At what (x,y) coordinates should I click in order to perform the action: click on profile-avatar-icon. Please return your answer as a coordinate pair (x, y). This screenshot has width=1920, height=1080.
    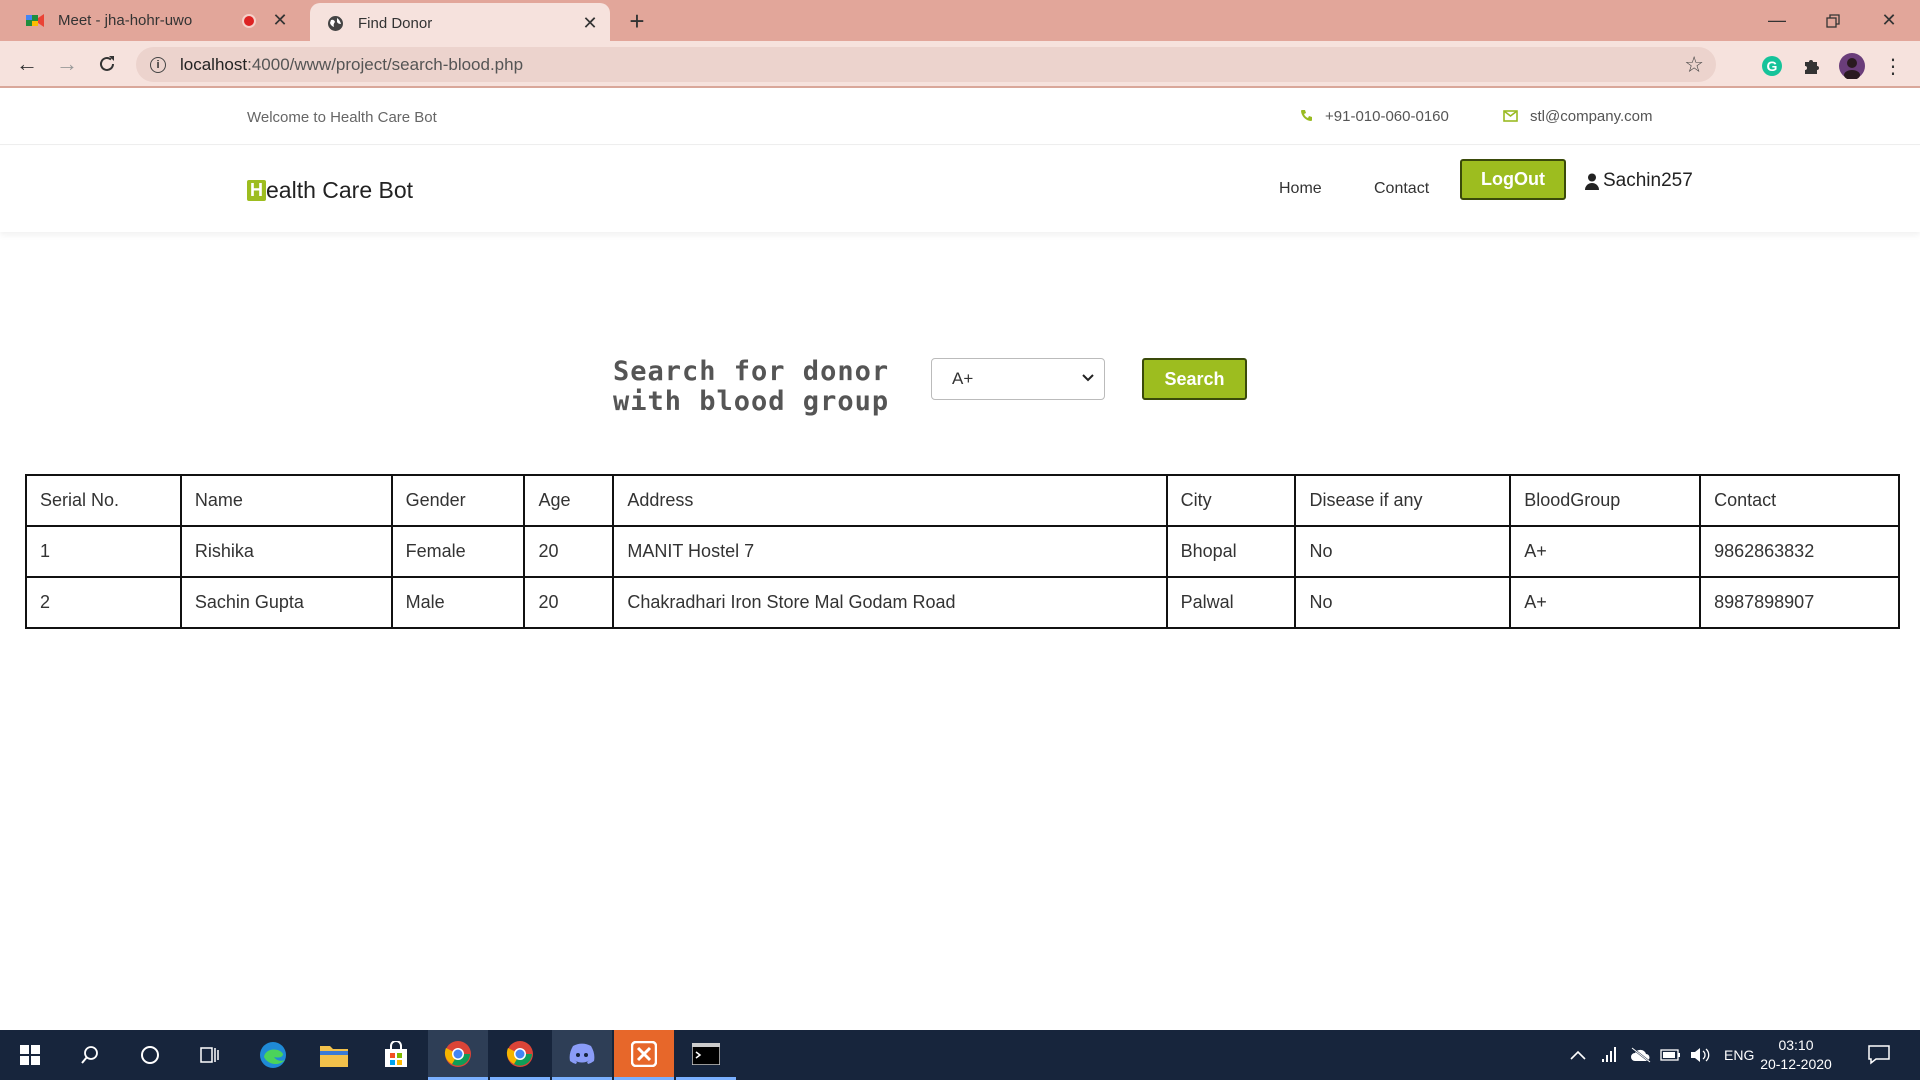
    Looking at the image, I should click on (1852, 66).